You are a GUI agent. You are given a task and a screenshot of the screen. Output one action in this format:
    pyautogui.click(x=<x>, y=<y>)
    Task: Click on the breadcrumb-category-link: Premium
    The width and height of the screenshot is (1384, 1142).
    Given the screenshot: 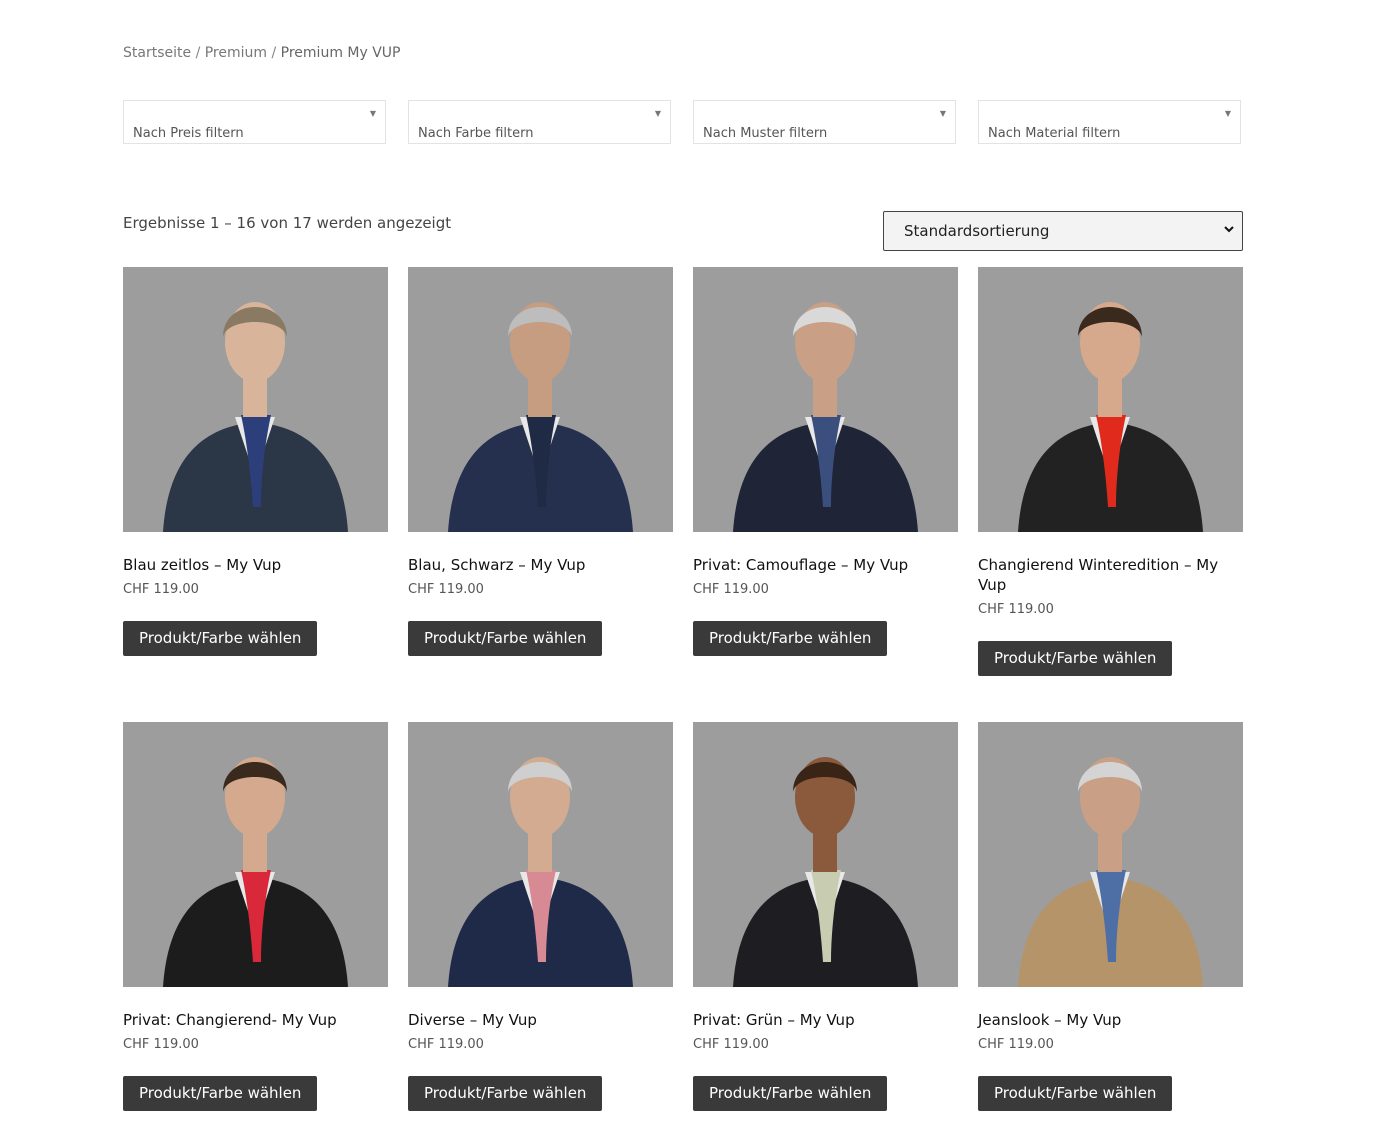 What is the action you would take?
    pyautogui.click(x=236, y=53)
    